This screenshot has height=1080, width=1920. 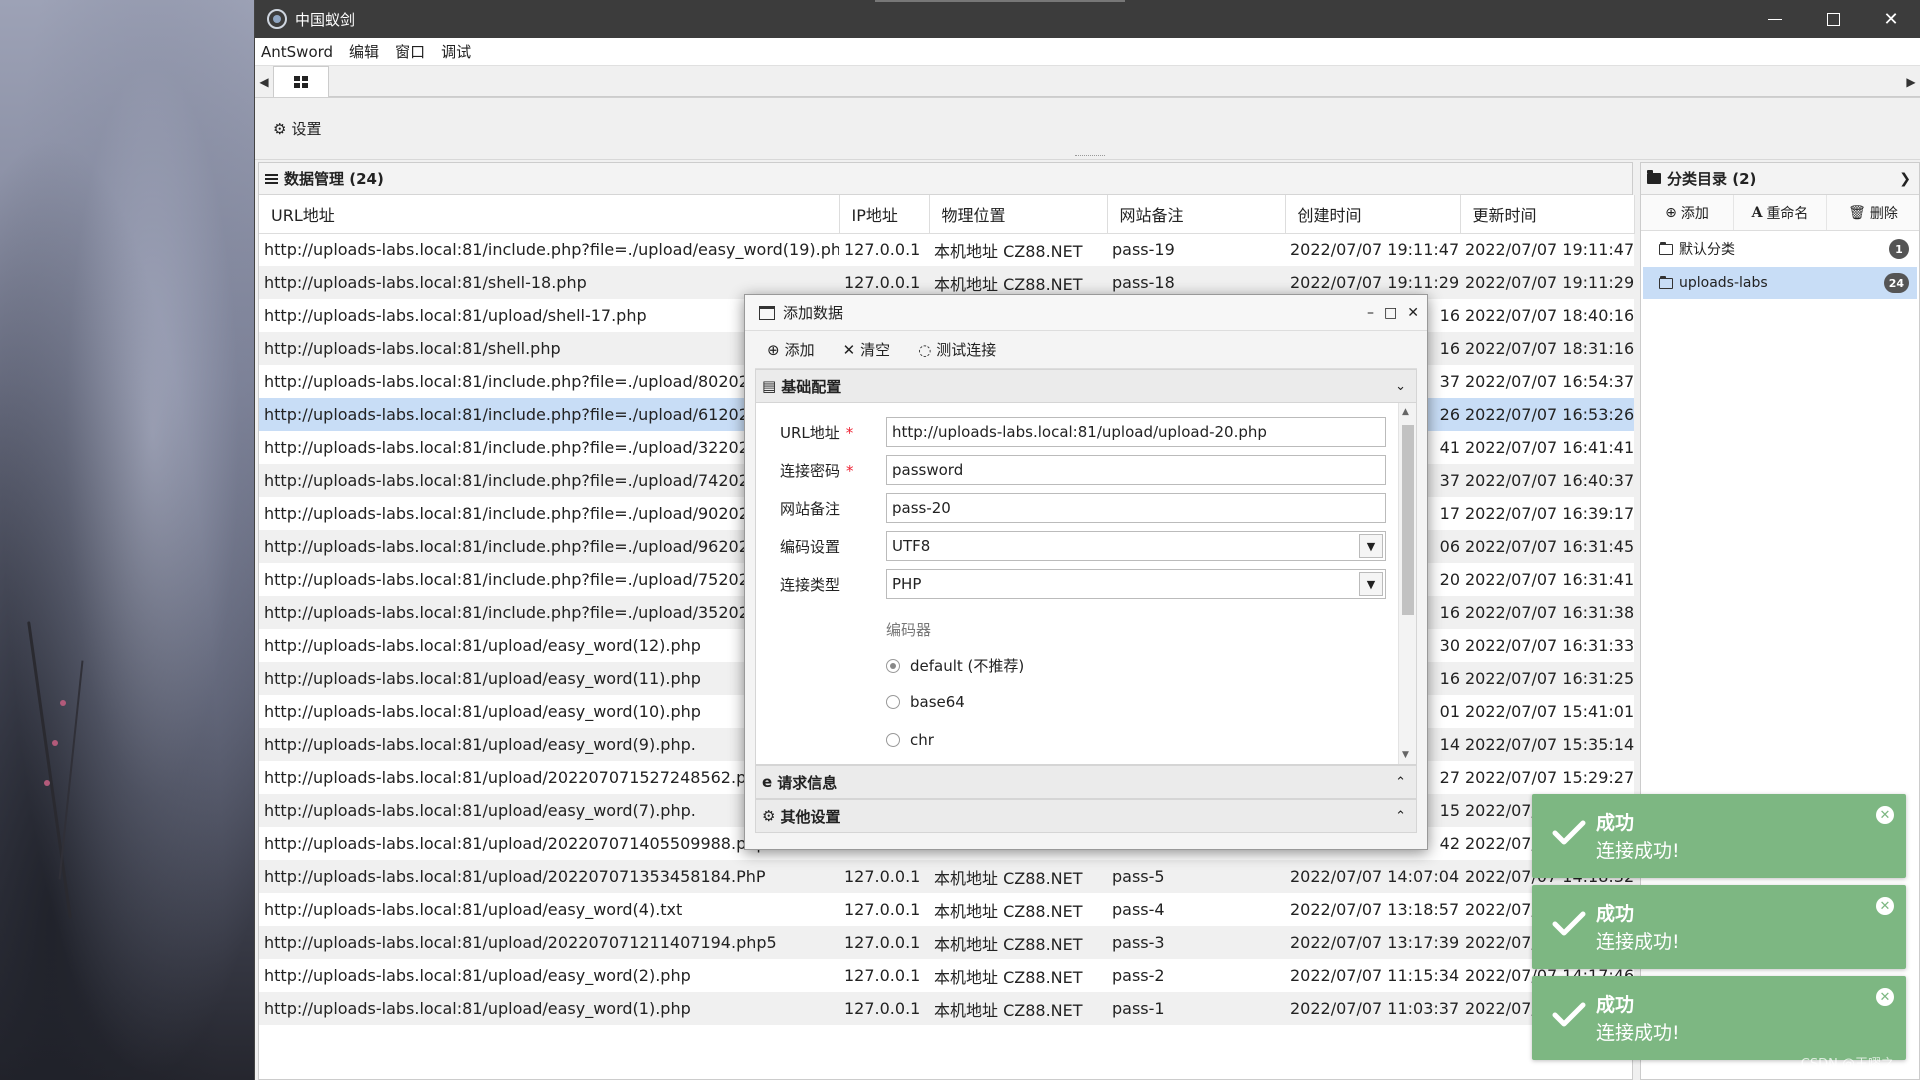 I want to click on tab-strip-empty, so click(x=1124, y=81).